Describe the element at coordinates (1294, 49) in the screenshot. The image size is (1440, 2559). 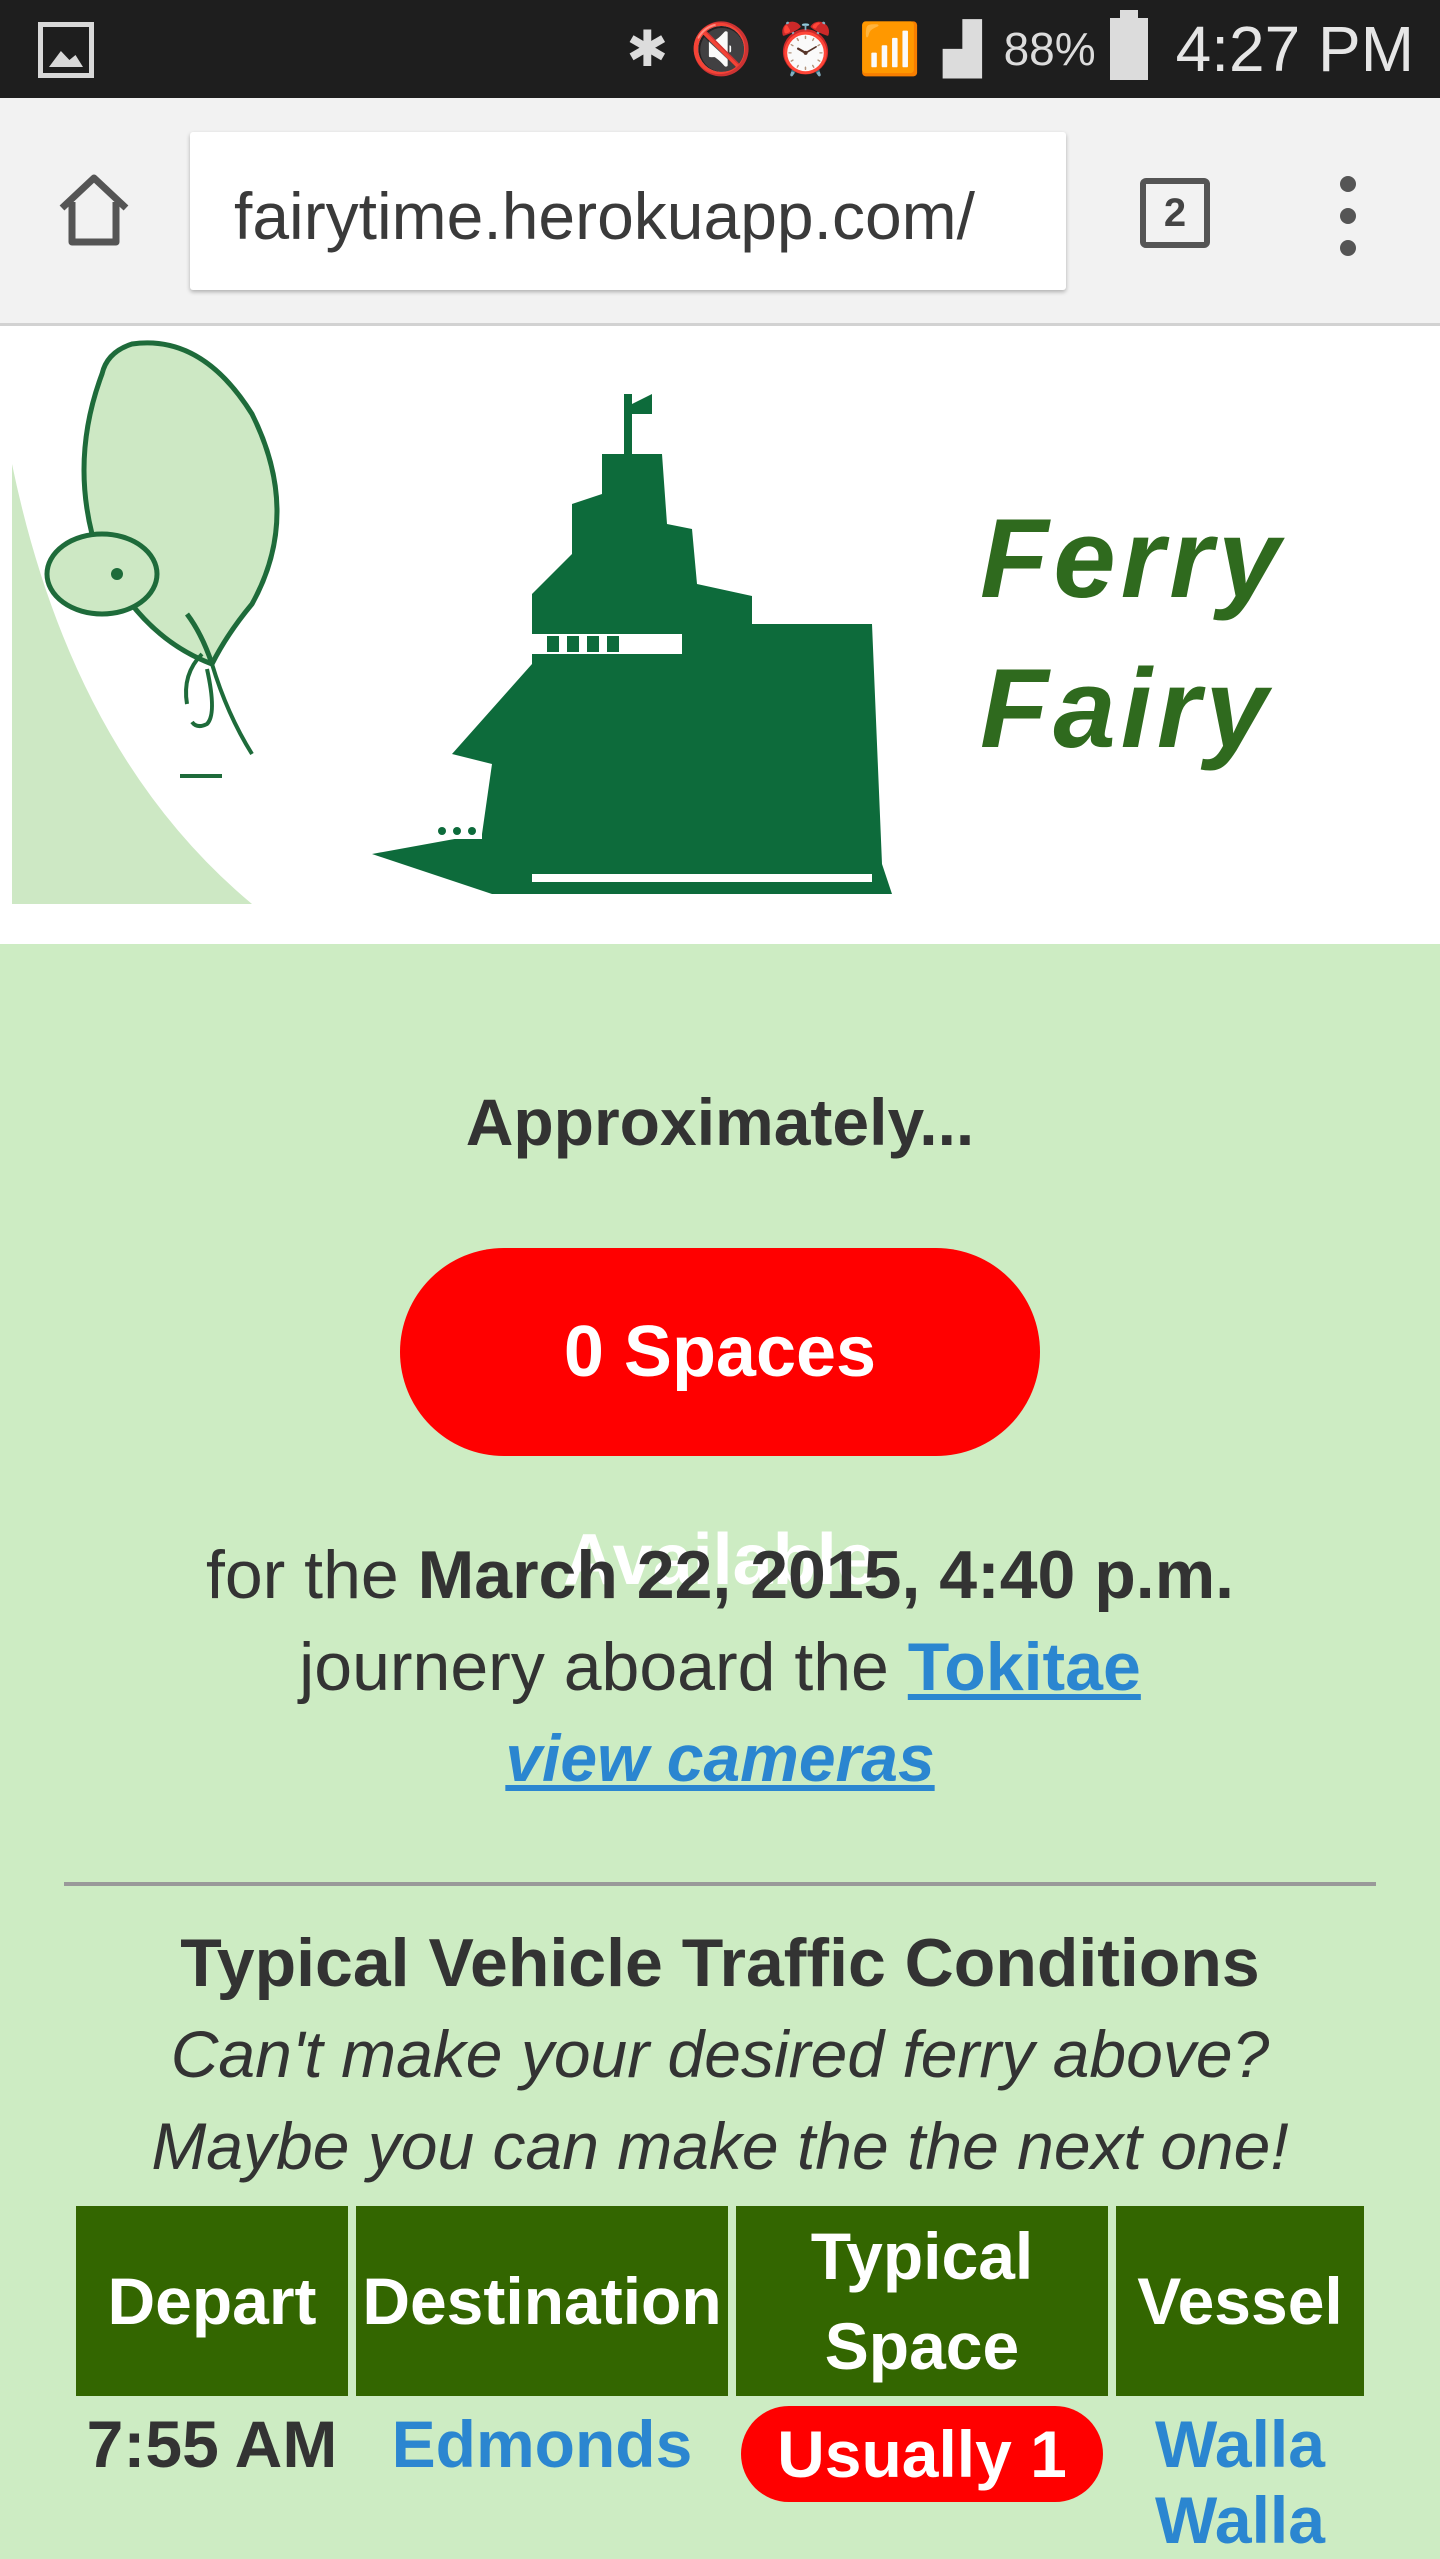
I see `clock: 4:27 PM` at that location.